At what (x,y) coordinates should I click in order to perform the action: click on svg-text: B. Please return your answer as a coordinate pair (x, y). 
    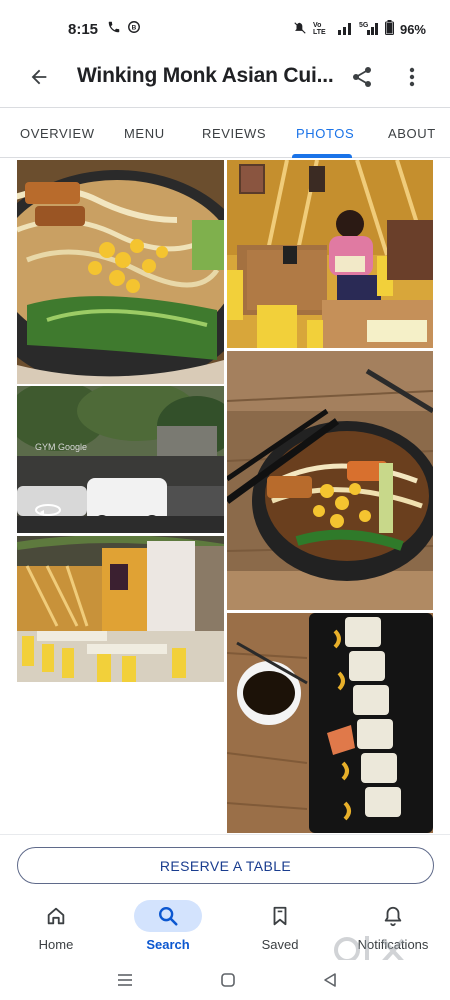
    Looking at the image, I should click on (134, 27).